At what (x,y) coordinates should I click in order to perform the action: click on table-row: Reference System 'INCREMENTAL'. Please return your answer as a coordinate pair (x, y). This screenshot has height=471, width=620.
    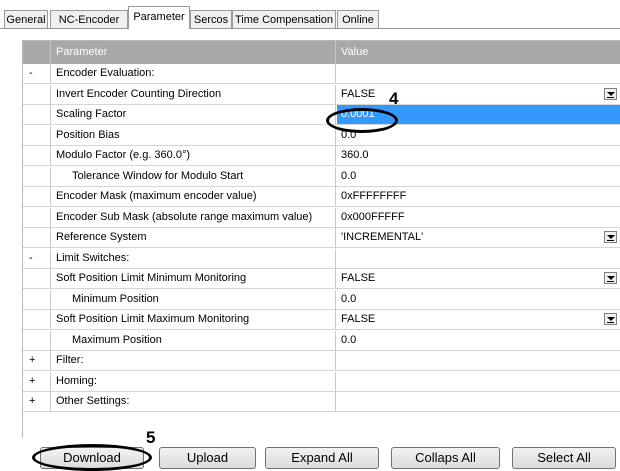
    Looking at the image, I should click on (321, 238).